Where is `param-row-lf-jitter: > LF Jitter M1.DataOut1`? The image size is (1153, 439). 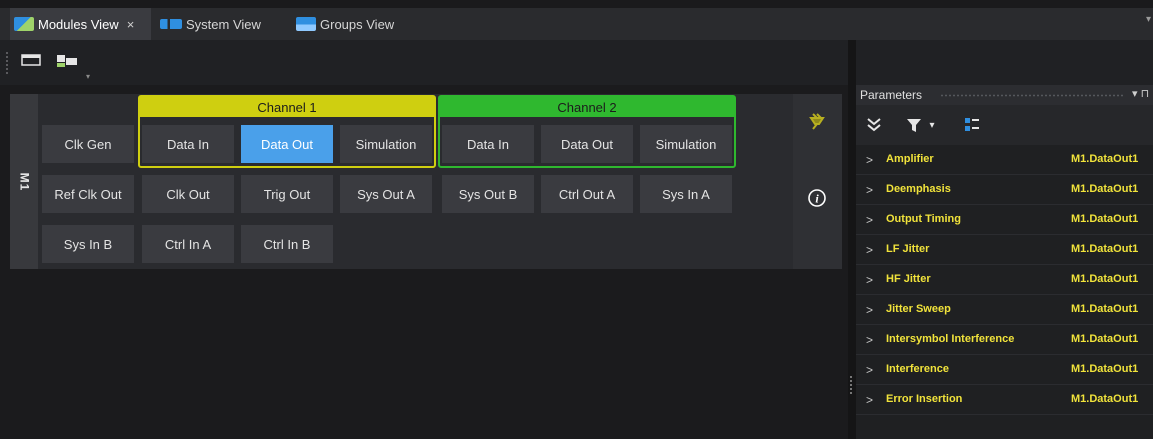
param-row-lf-jitter: > LF Jitter M1.DataOut1 is located at coordinates (1004, 250).